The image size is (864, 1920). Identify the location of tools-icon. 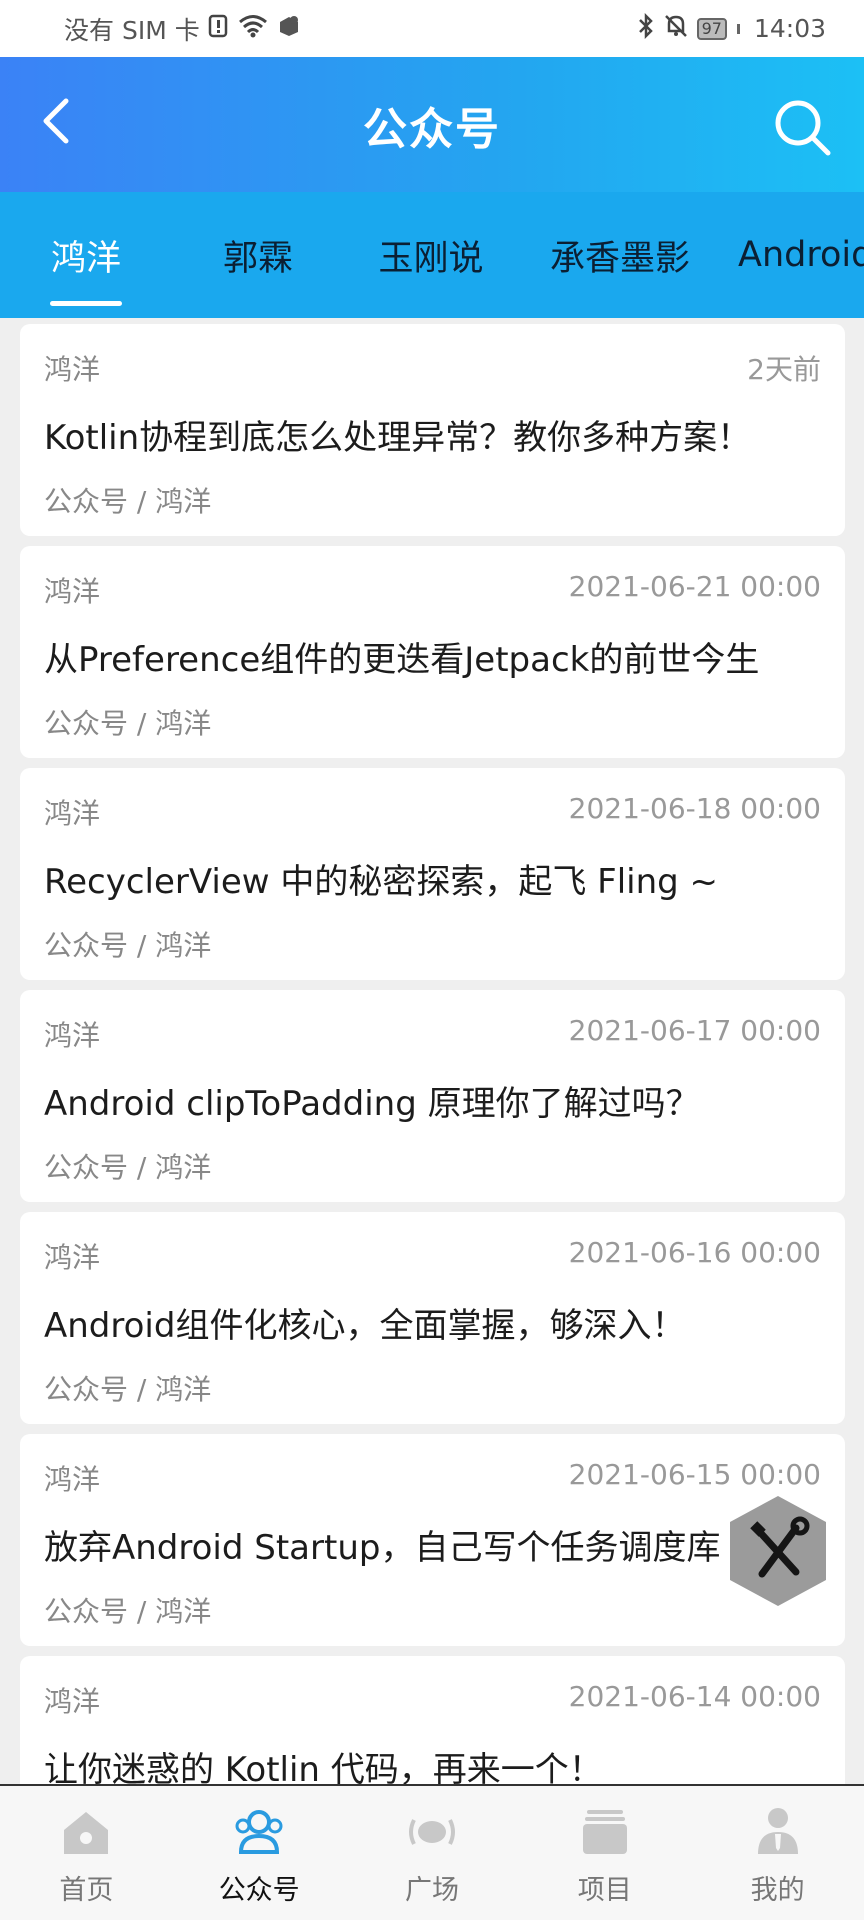
(778, 1551).